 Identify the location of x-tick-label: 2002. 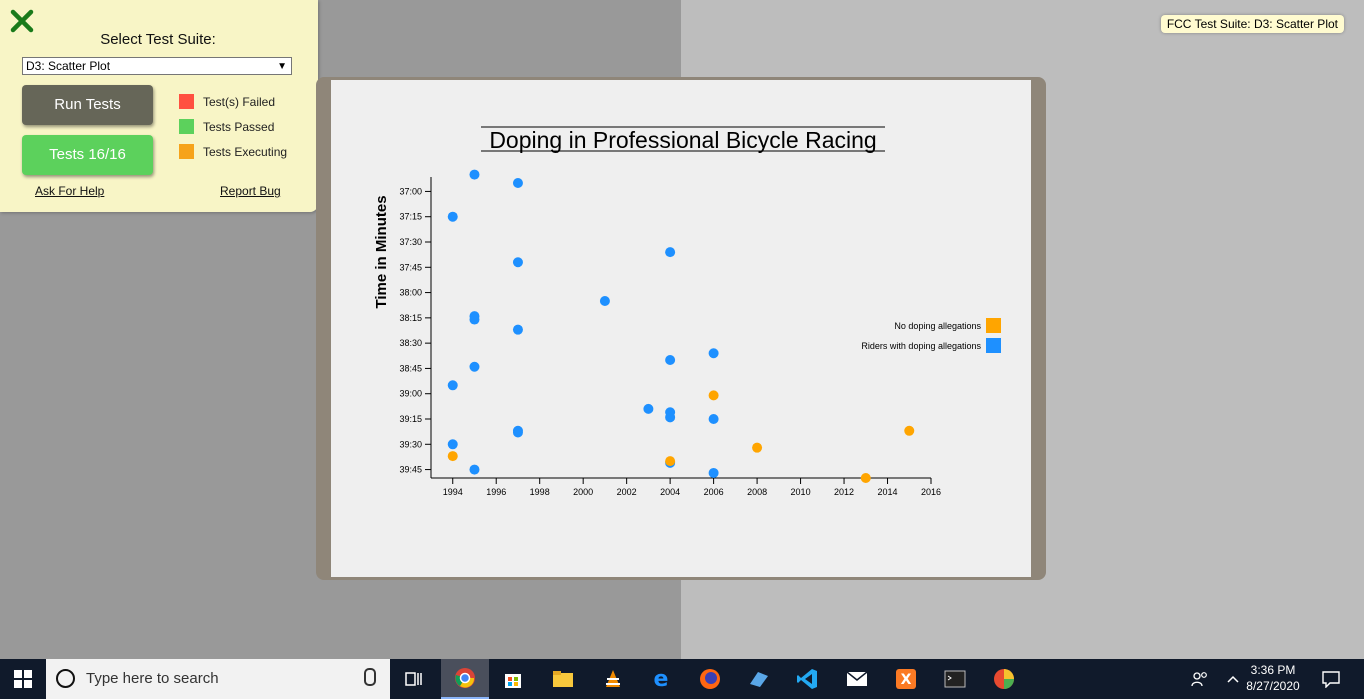
(627, 492).